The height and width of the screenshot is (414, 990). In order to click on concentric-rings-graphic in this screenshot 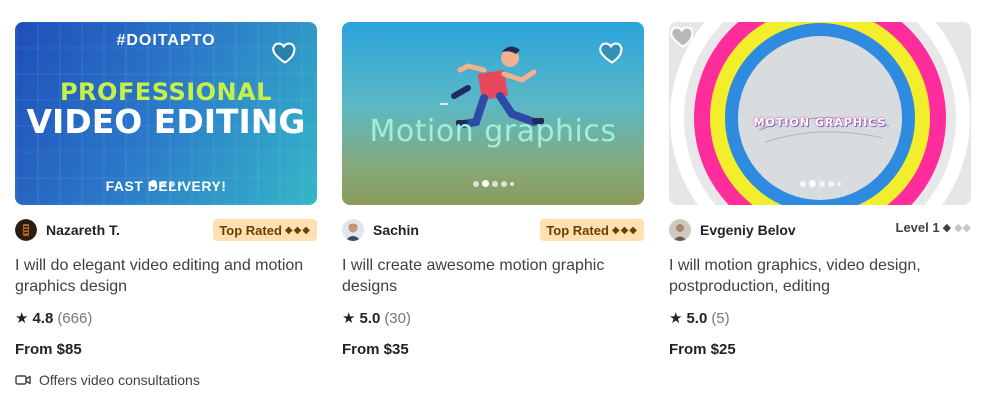, I will do `click(820, 113)`.